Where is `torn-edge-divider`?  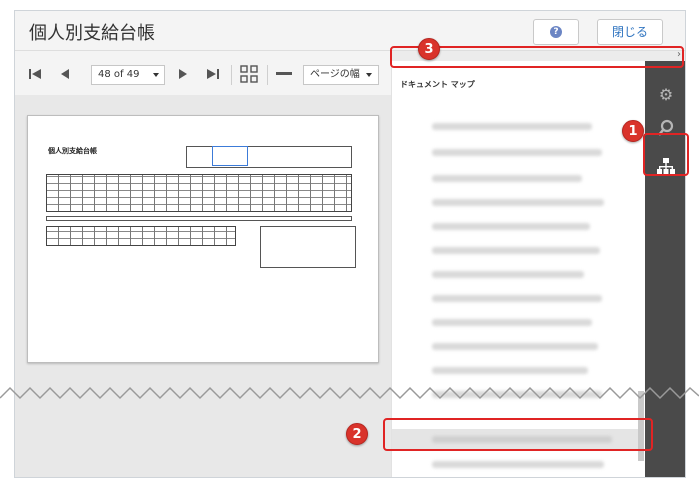 torn-edge-divider is located at coordinates (349, 393).